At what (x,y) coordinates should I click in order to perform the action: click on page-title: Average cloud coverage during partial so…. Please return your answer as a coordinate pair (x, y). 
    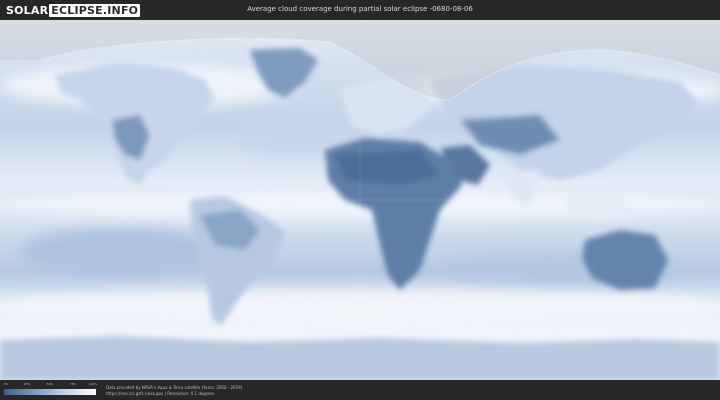
    Looking at the image, I should click on (360, 9).